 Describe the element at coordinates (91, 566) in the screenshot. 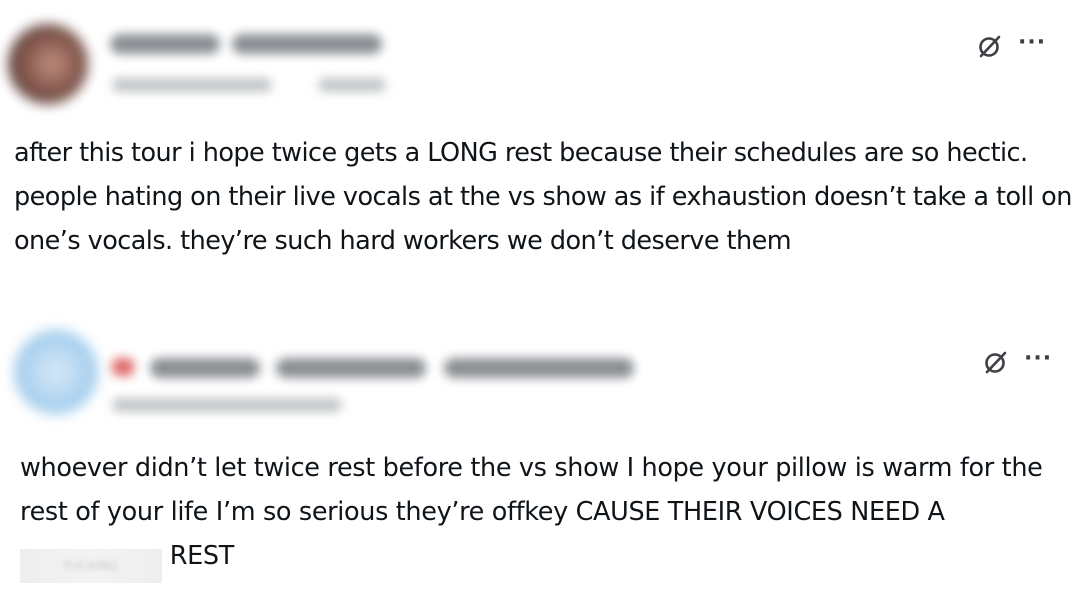

I see `censored-word: FUCKING` at that location.